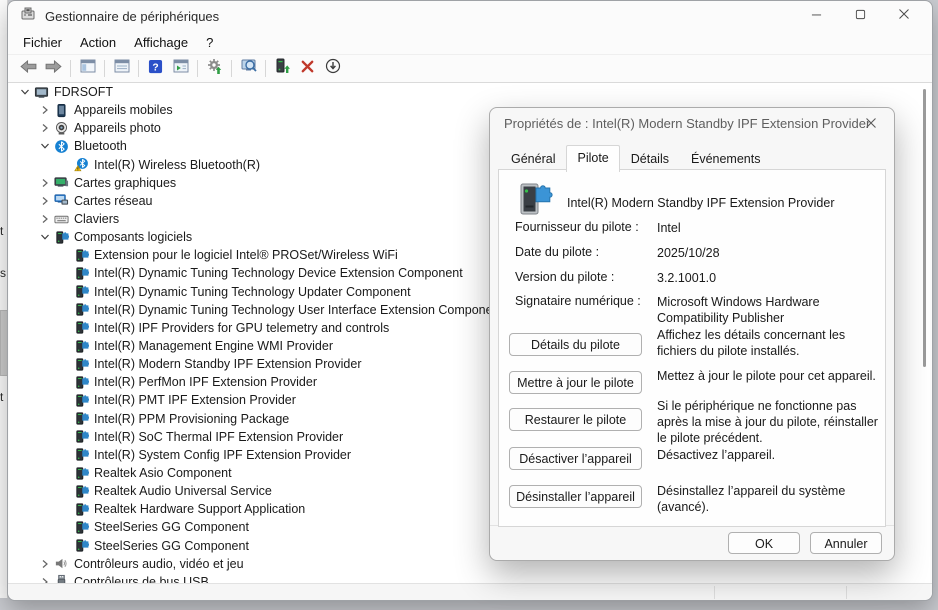  What do you see at coordinates (332, 68) in the screenshot?
I see `disable-device-button` at bounding box center [332, 68].